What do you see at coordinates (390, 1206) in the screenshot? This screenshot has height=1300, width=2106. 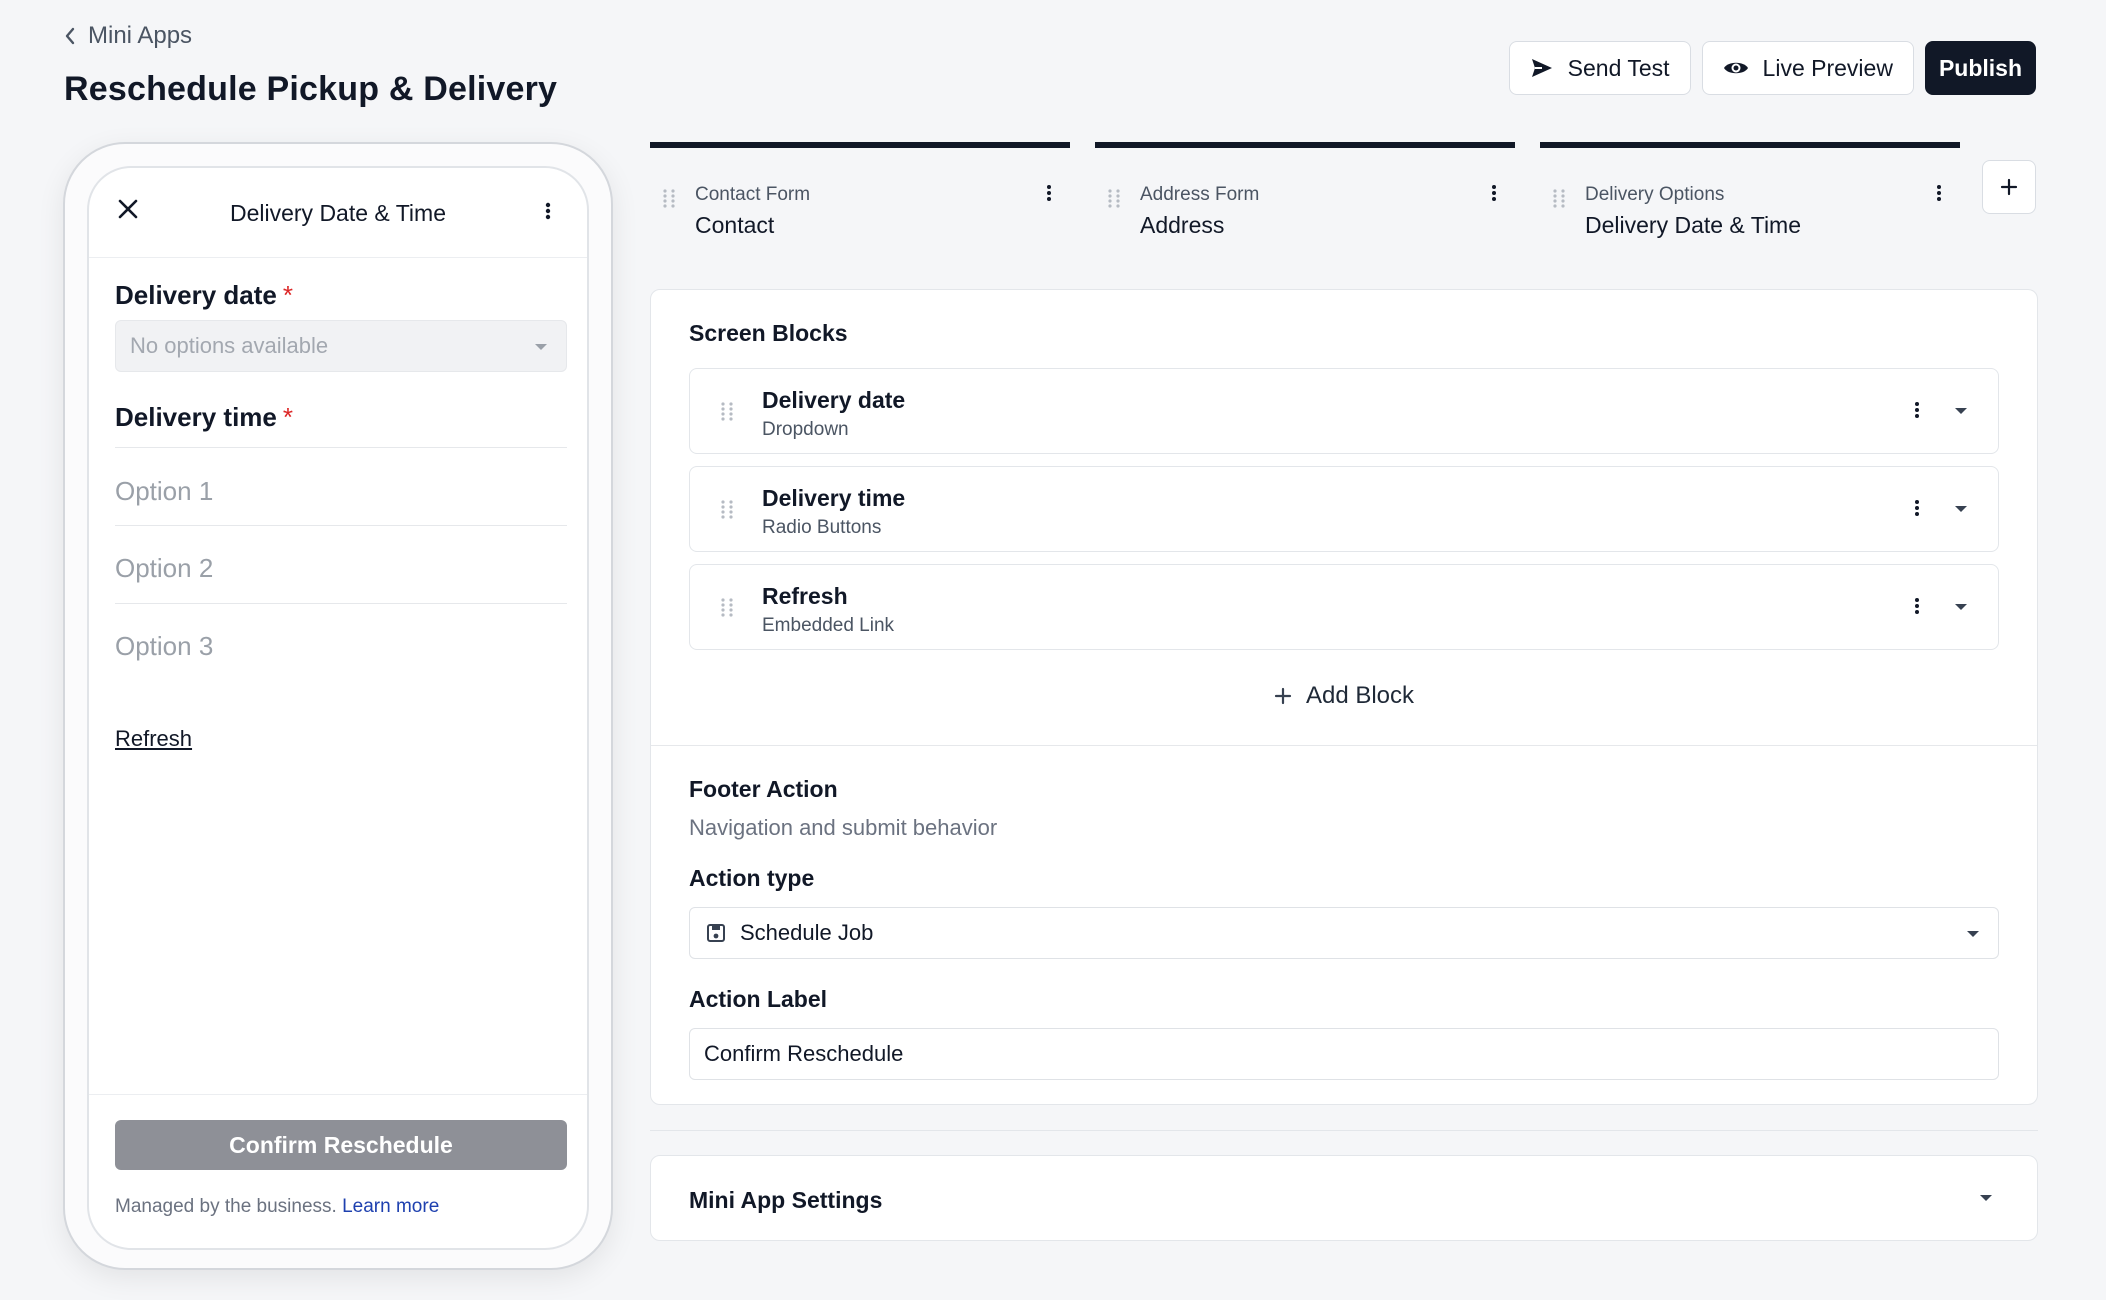 I see `learn-more-link: Learn more` at bounding box center [390, 1206].